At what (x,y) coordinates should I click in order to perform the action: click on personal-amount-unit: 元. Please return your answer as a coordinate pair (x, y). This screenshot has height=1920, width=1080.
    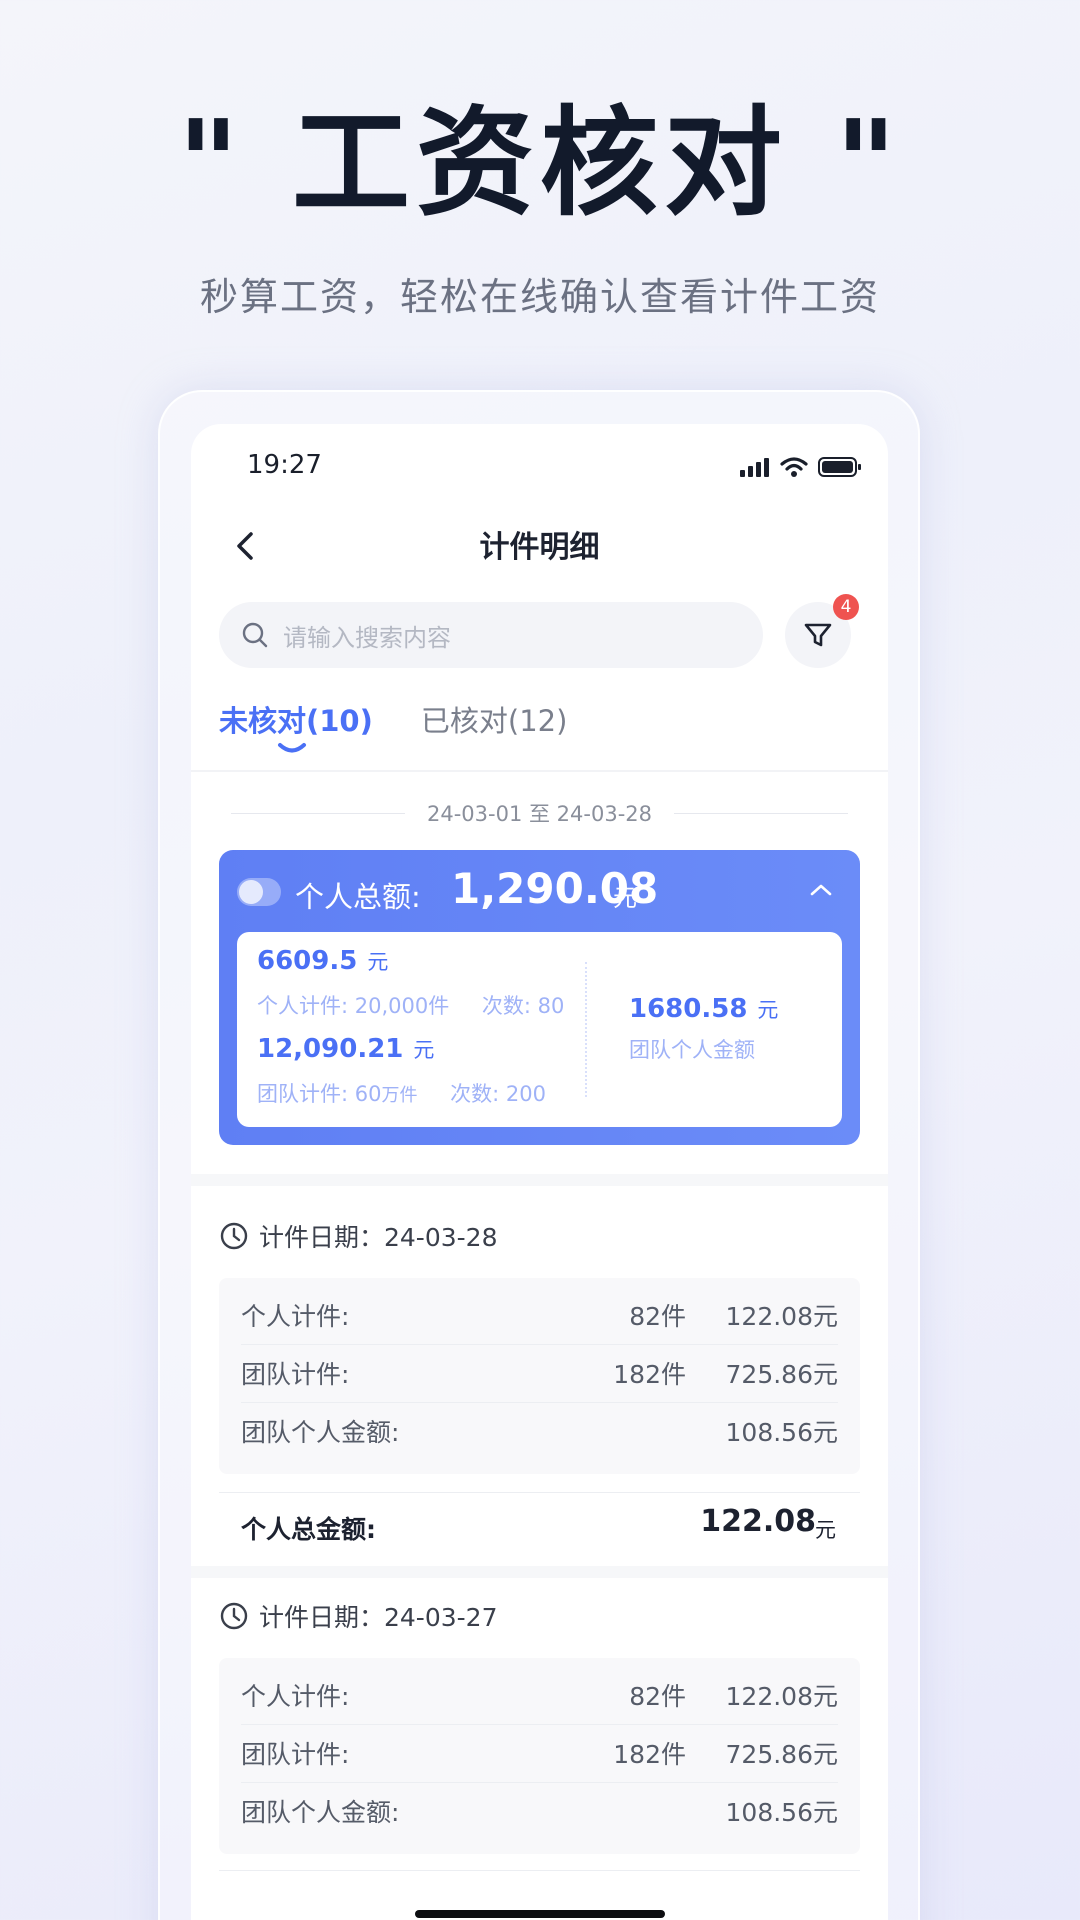
    Looking at the image, I should click on (378, 962).